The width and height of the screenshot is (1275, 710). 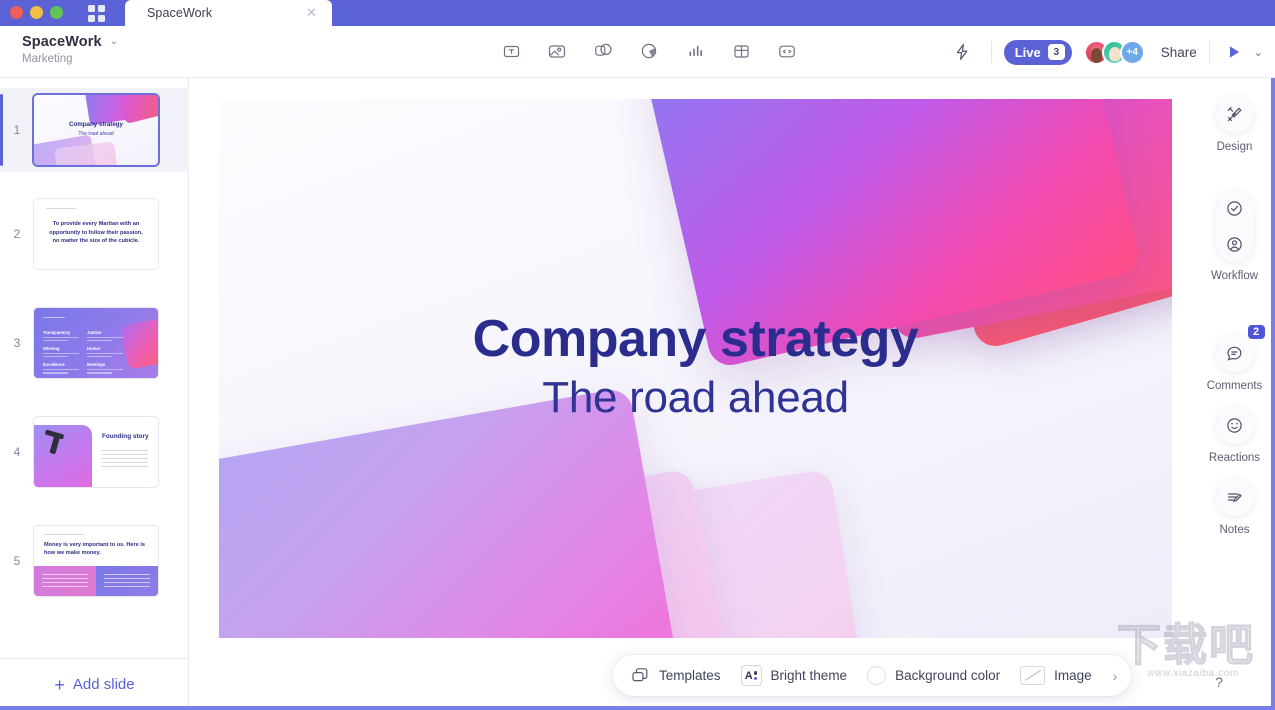 What do you see at coordinates (180, 13) in the screenshot?
I see `tab-label: SpaceWork` at bounding box center [180, 13].